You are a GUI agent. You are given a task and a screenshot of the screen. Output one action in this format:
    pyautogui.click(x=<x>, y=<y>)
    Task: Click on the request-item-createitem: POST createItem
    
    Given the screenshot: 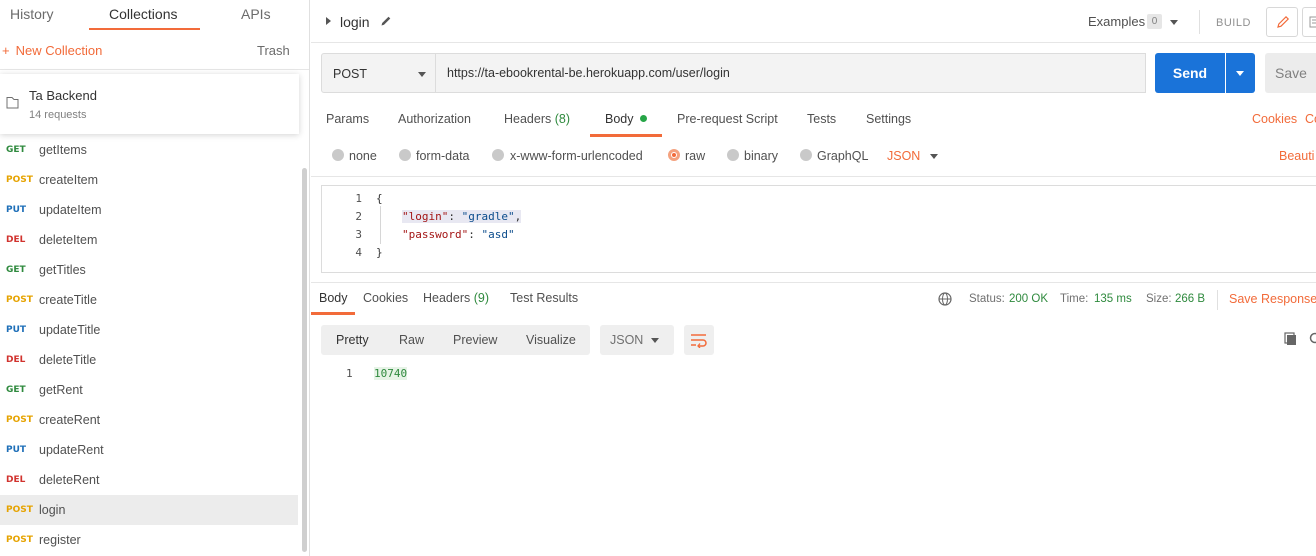 What is the action you would take?
    pyautogui.click(x=149, y=180)
    